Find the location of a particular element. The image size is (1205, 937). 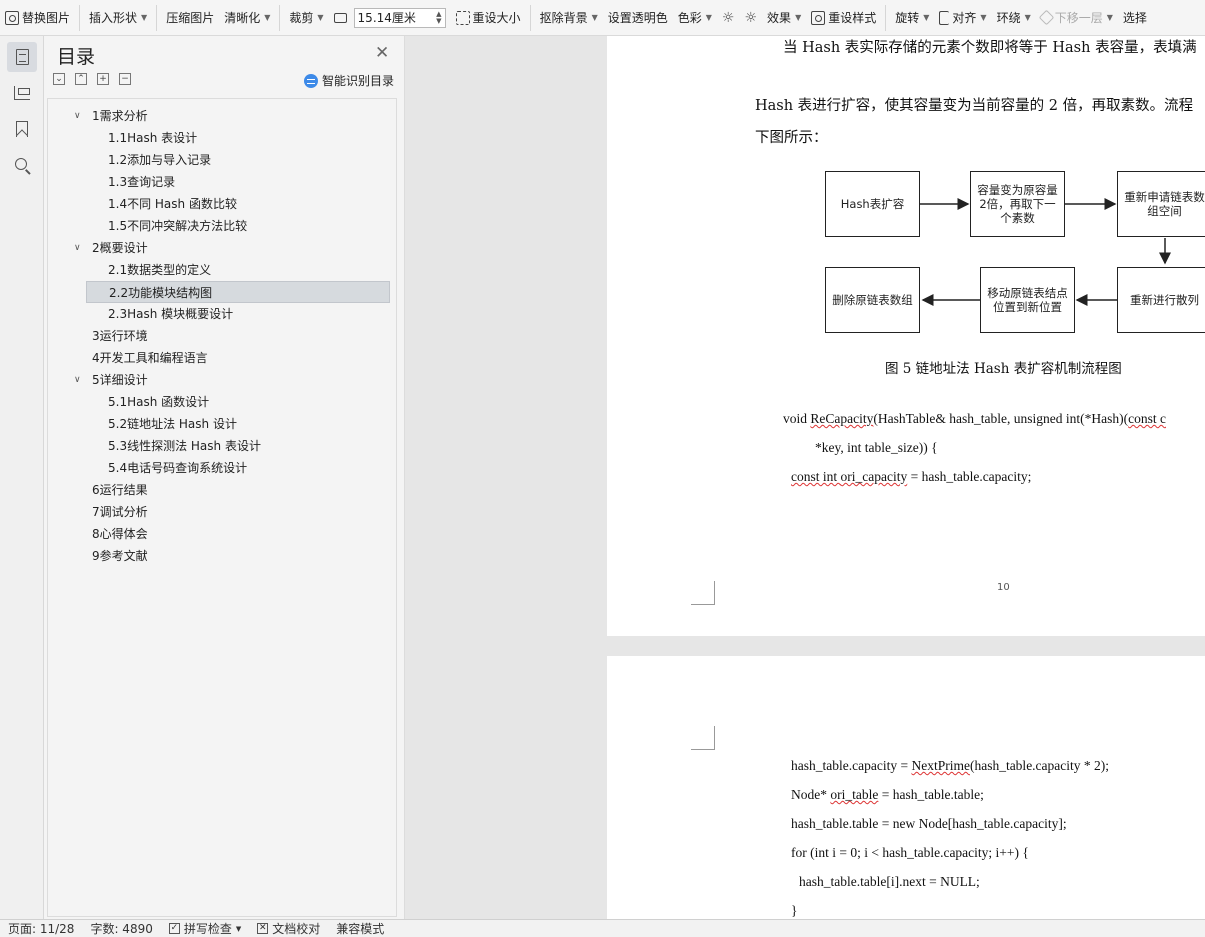

toc-item-label: 2概要设计 is located at coordinates (120, 248).